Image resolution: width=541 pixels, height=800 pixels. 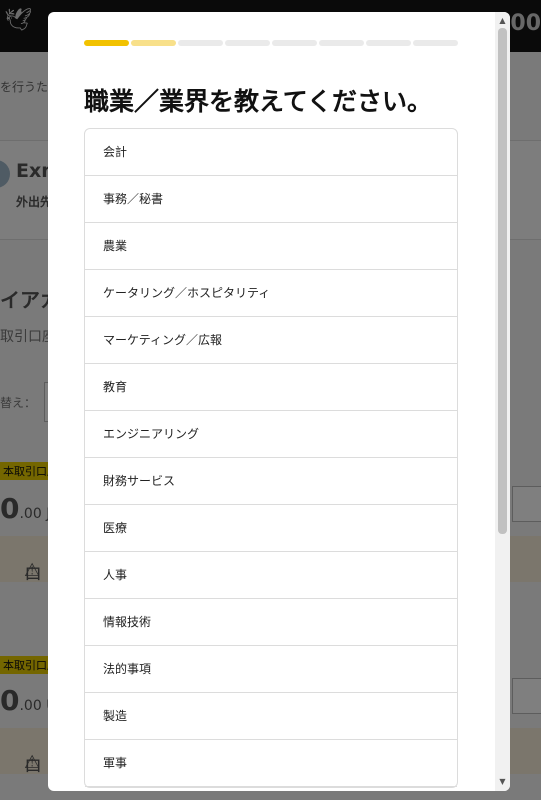 I want to click on occupation-option: 教育, so click(x=271, y=387).